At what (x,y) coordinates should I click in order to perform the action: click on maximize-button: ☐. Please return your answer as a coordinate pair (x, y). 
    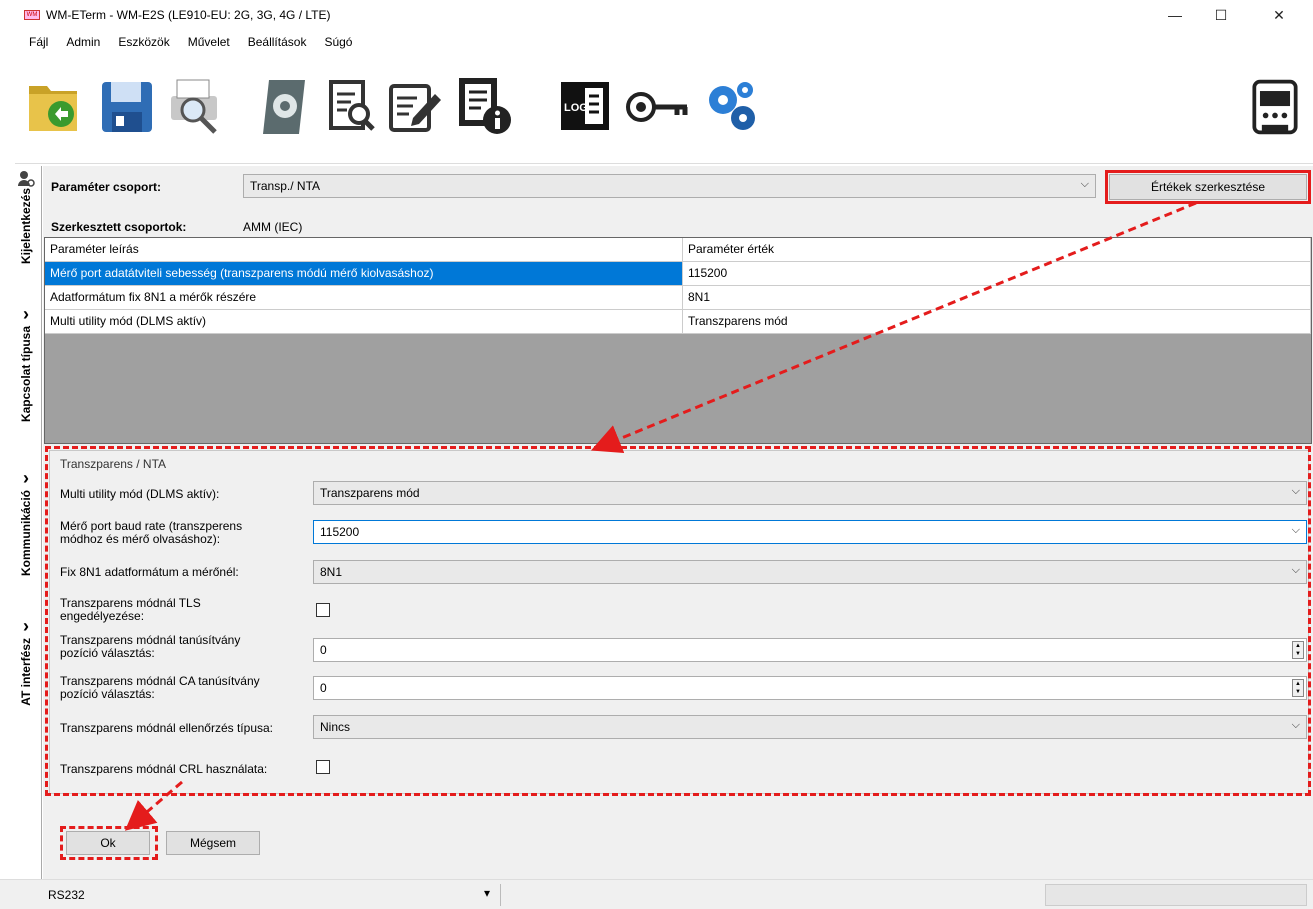
    Looking at the image, I should click on (1221, 15).